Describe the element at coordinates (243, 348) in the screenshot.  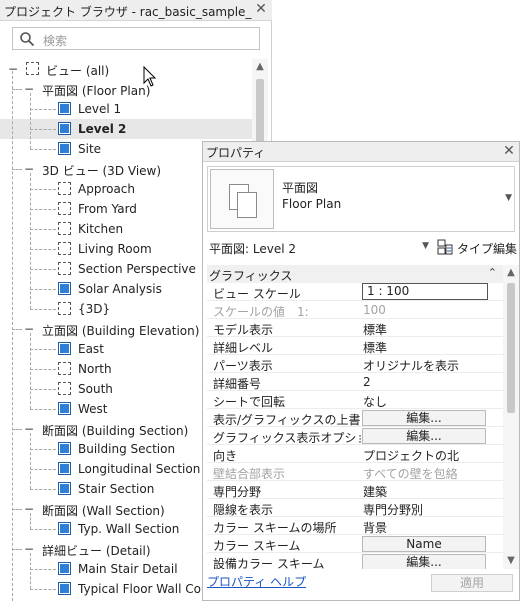
I see `property-name: 詳細レベル` at that location.